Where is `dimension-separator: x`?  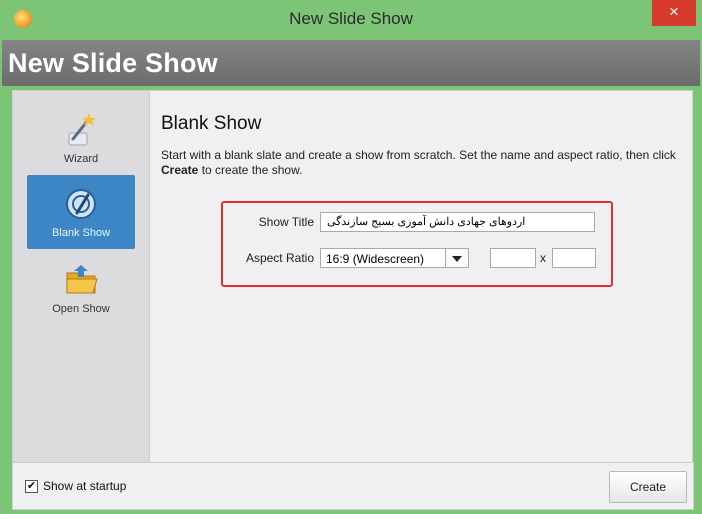
dimension-separator: x is located at coordinates (543, 258).